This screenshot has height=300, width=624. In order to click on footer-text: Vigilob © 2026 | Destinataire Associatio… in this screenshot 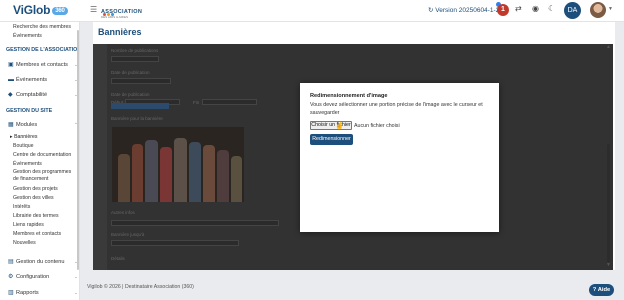, I will do `click(140, 287)`.